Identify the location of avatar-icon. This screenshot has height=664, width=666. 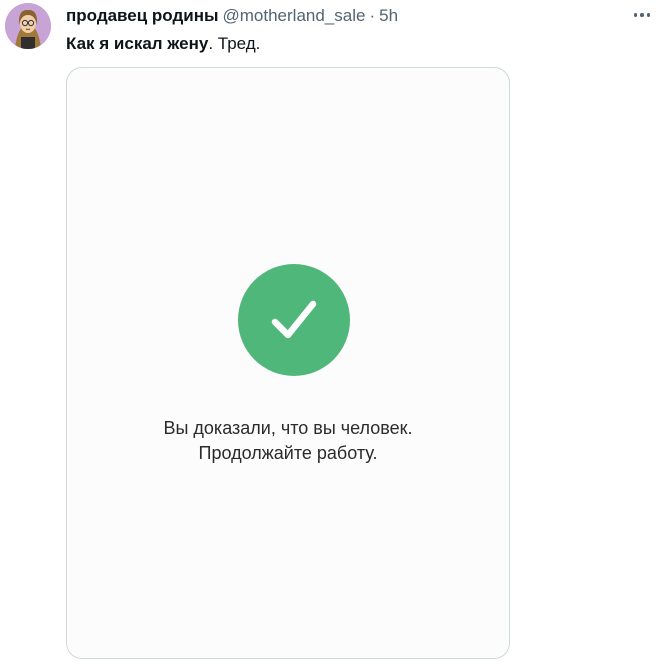
(28, 26).